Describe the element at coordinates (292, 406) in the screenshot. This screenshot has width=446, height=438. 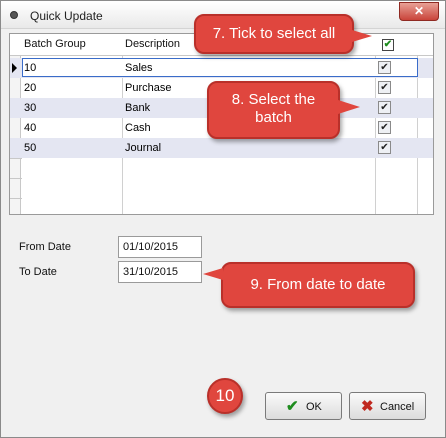
I see `check-icon: ✔` at that location.